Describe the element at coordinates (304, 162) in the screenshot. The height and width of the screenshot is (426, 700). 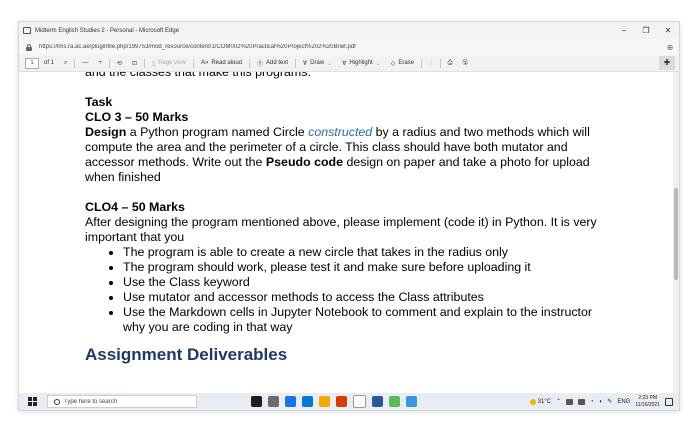
I see `pseudo-code-text: Pseudo code` at that location.